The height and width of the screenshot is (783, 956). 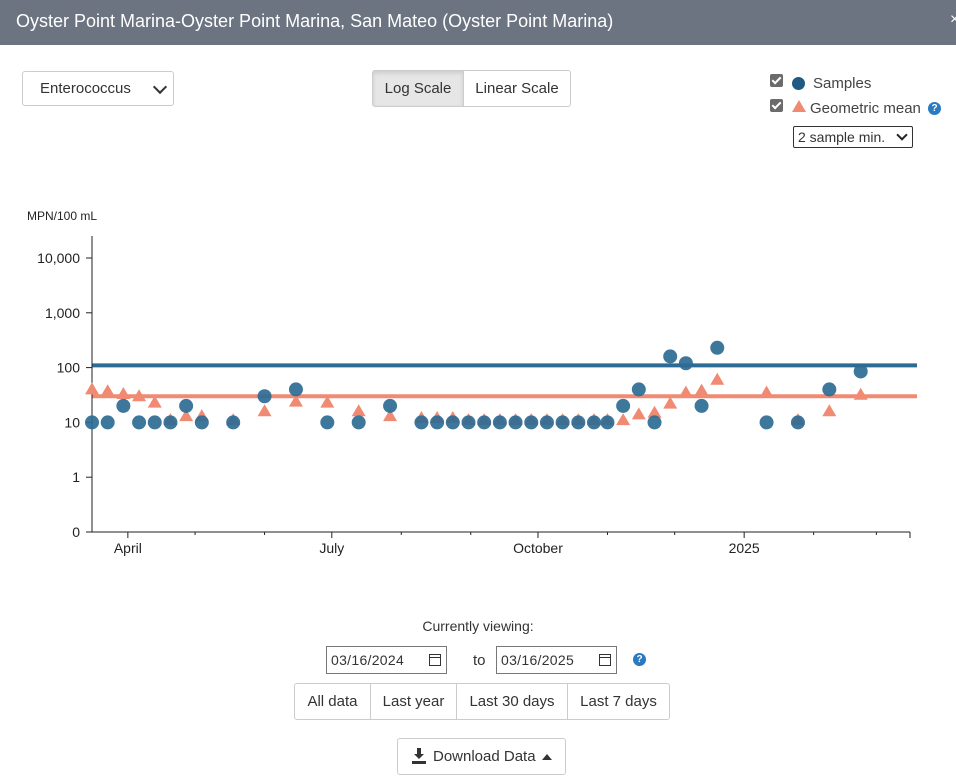 What do you see at coordinates (85, 88) in the screenshot?
I see `analyte-select-value: Enterococcus` at bounding box center [85, 88].